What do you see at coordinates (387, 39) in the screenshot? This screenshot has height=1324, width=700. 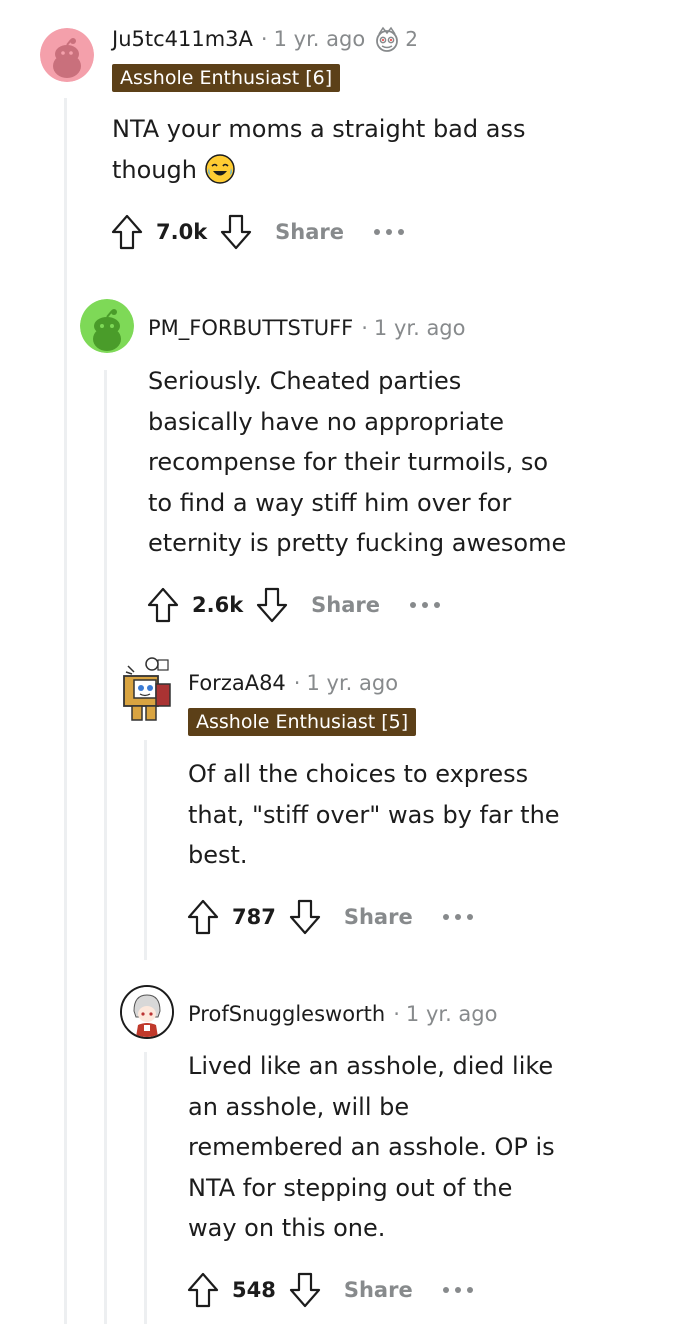 I see `award-icon` at bounding box center [387, 39].